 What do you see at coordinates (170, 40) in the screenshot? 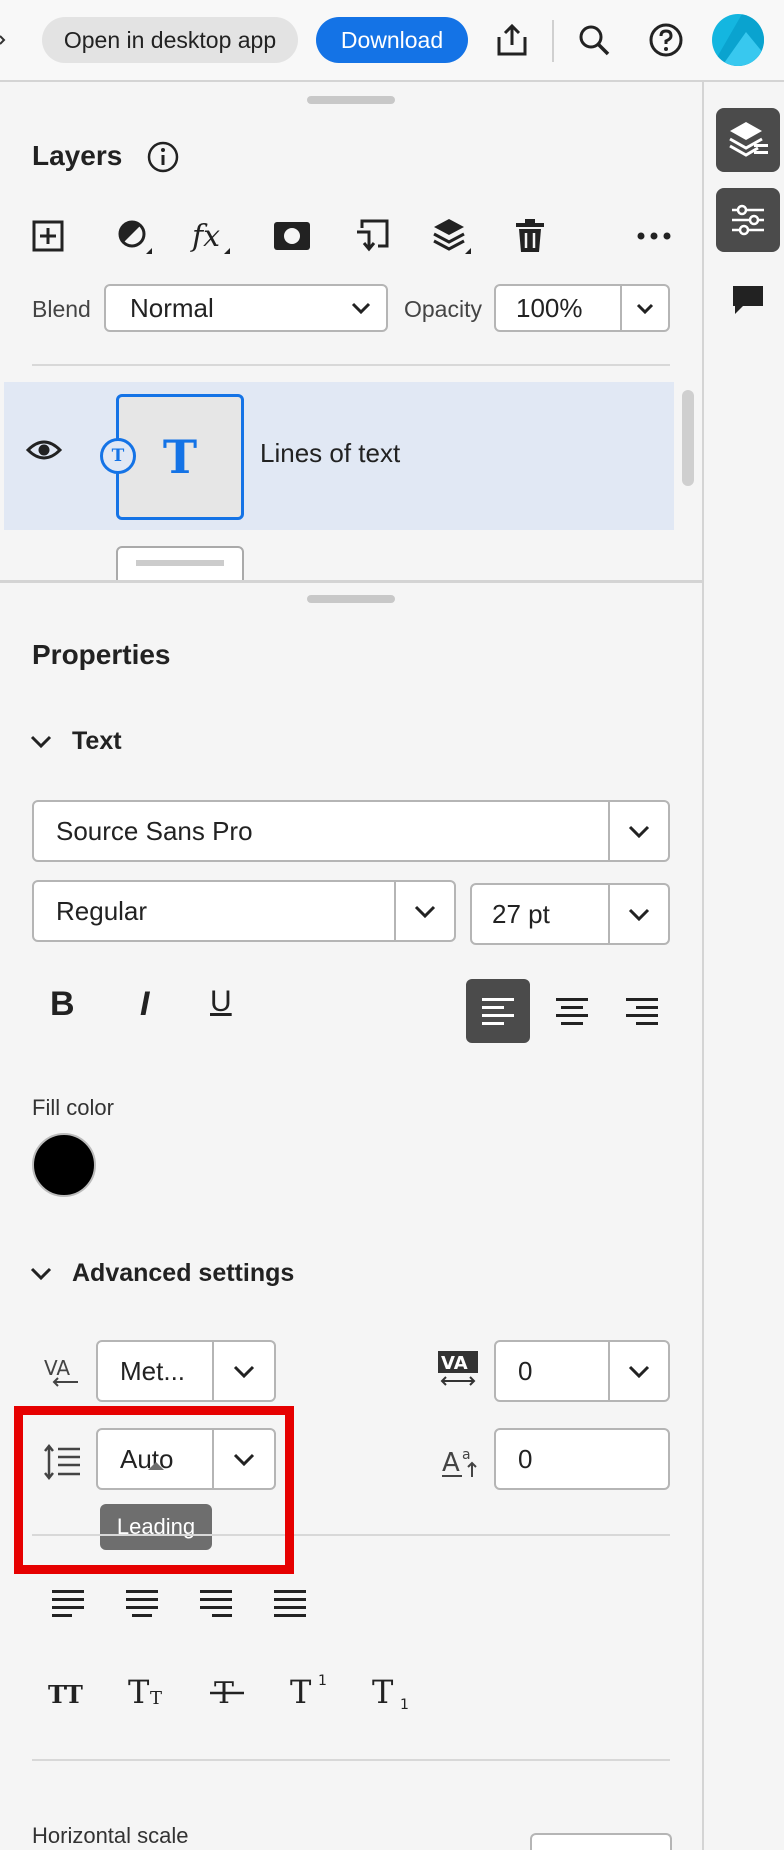
I see `open-in-desktop-button: Open in desktop app` at bounding box center [170, 40].